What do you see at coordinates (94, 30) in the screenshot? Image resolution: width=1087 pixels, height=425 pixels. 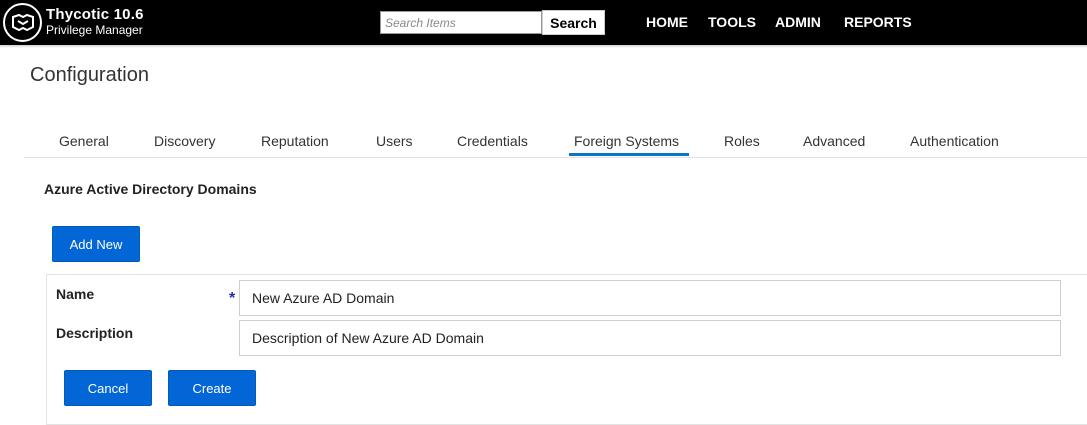 I see `app-subtitle: Privilege Manager` at bounding box center [94, 30].